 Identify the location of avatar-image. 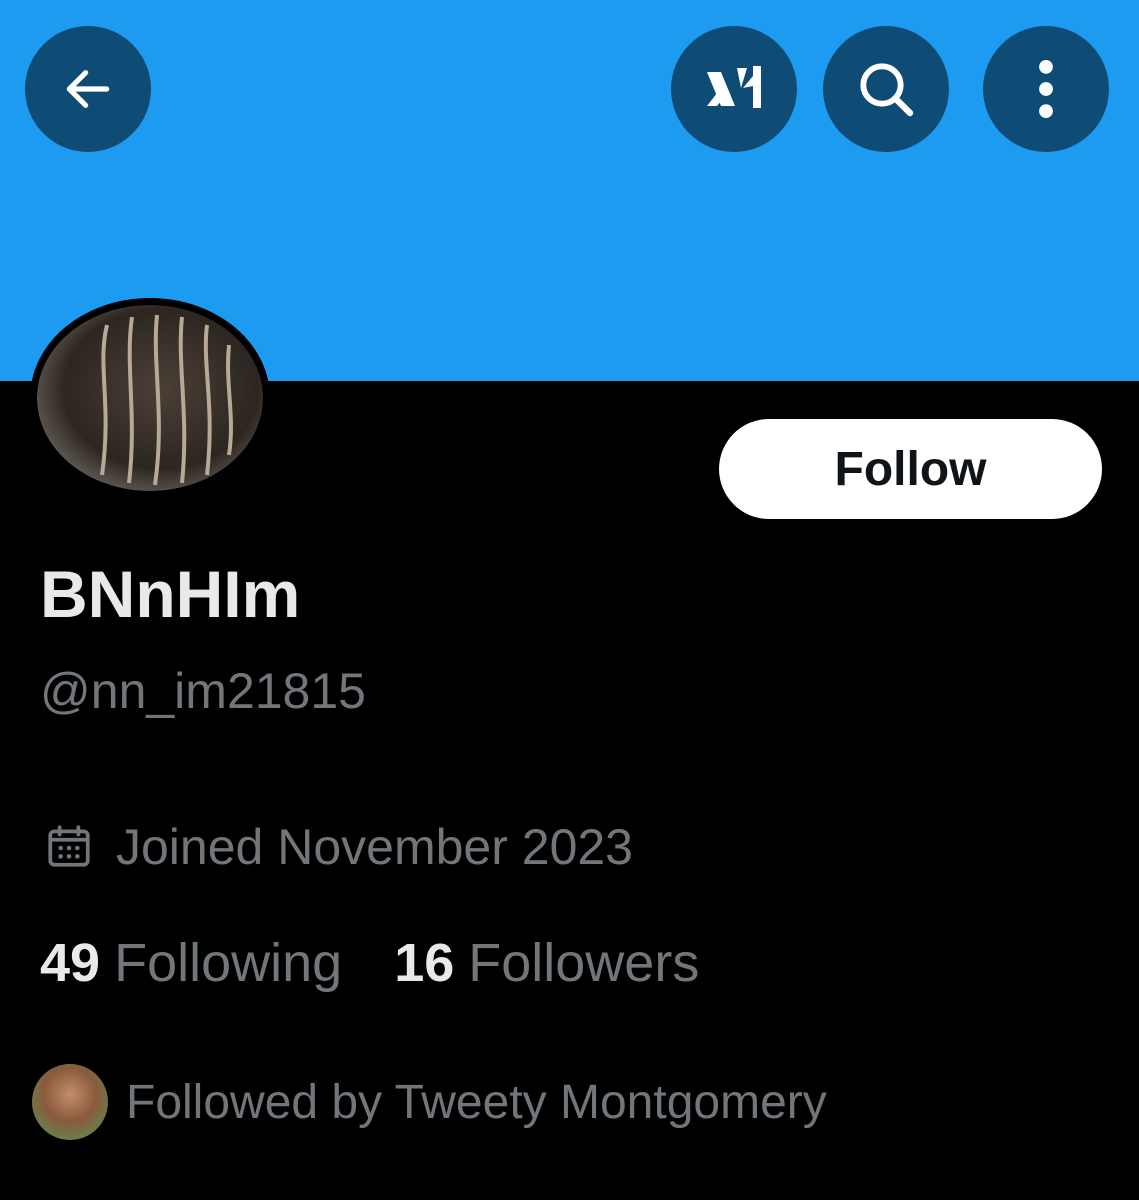
(150, 398).